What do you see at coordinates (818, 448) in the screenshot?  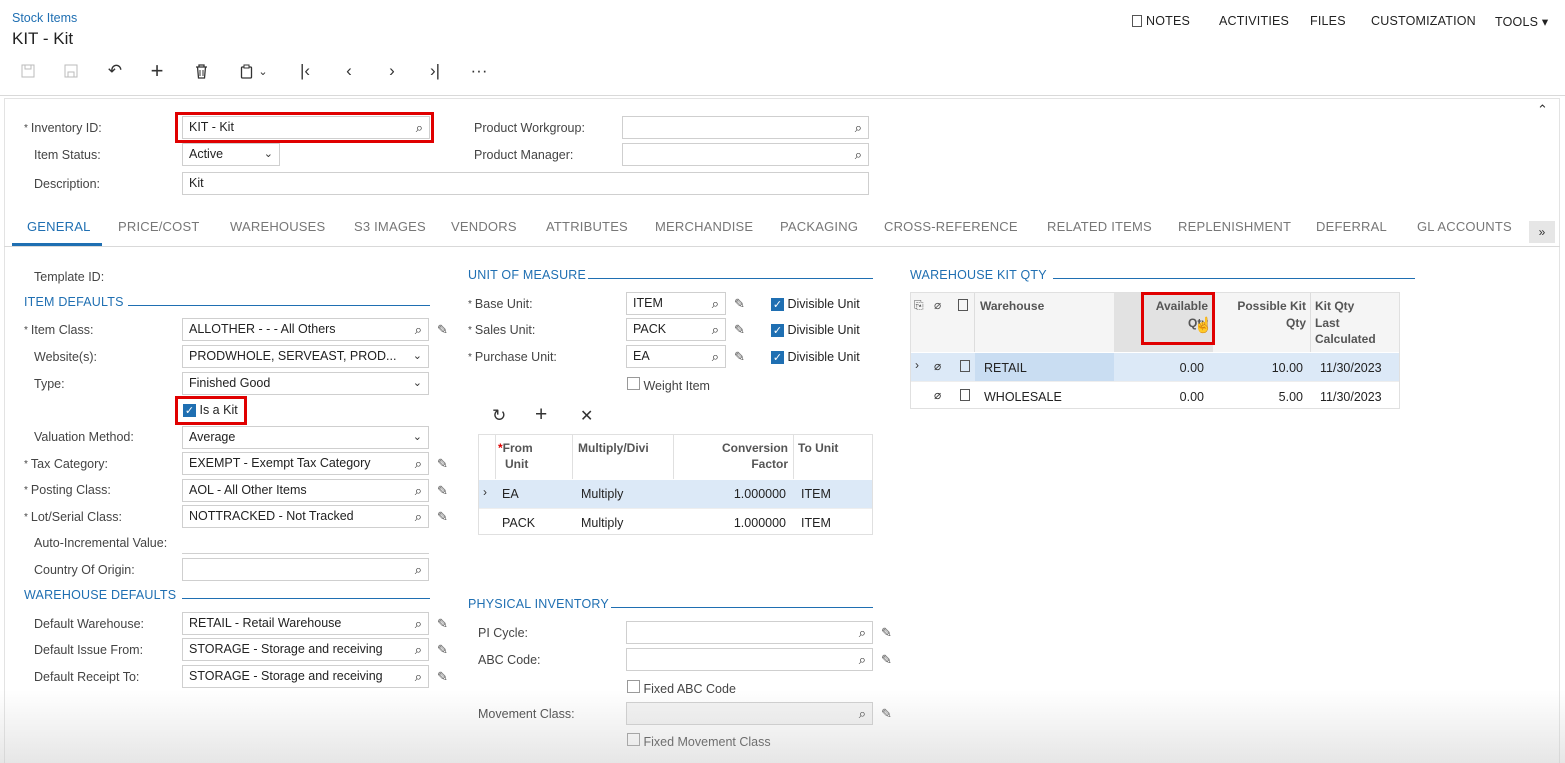 I see `to-unit-header: To Unit` at bounding box center [818, 448].